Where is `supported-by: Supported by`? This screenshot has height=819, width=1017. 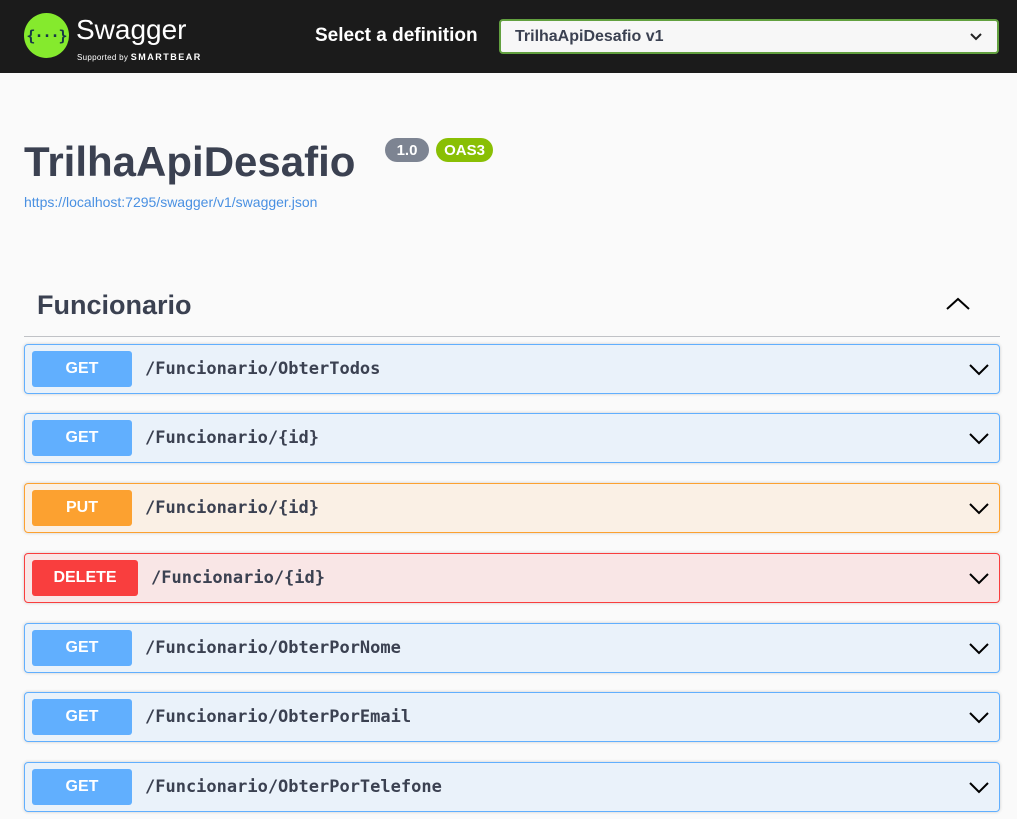 supported-by: Supported by is located at coordinates (103, 57).